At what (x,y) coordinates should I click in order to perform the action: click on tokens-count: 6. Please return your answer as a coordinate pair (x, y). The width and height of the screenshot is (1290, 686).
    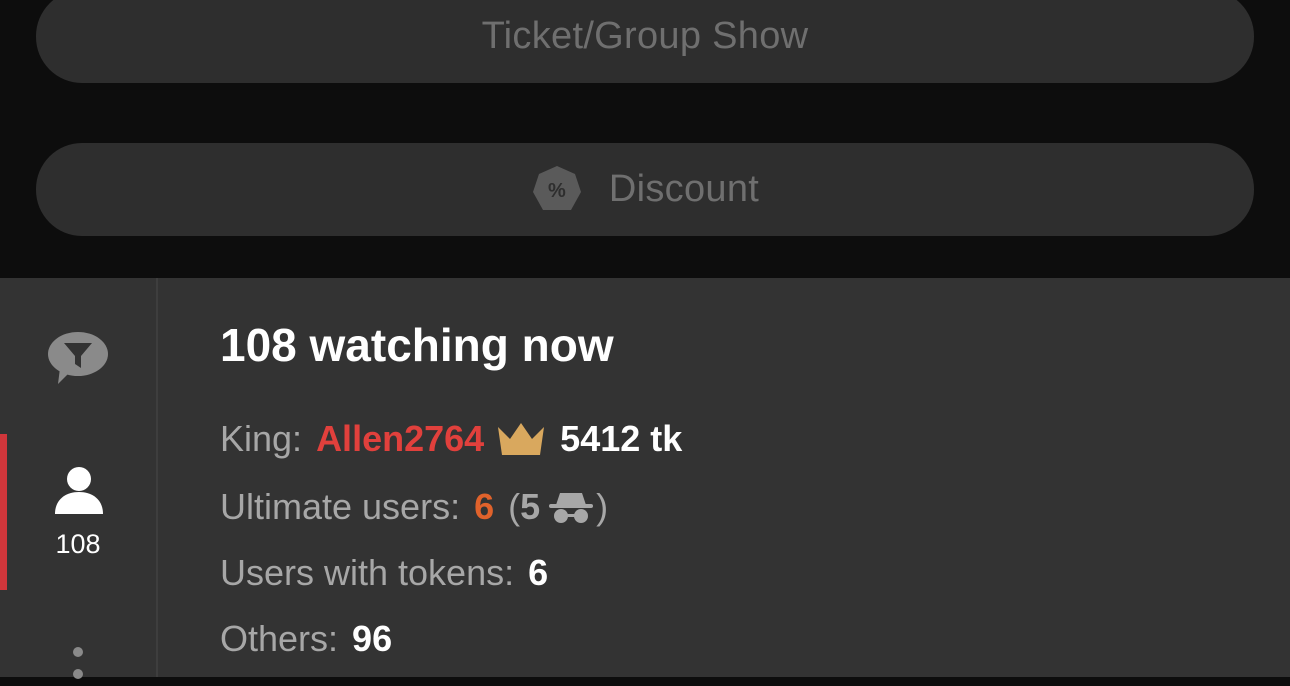
    Looking at the image, I should click on (538, 572).